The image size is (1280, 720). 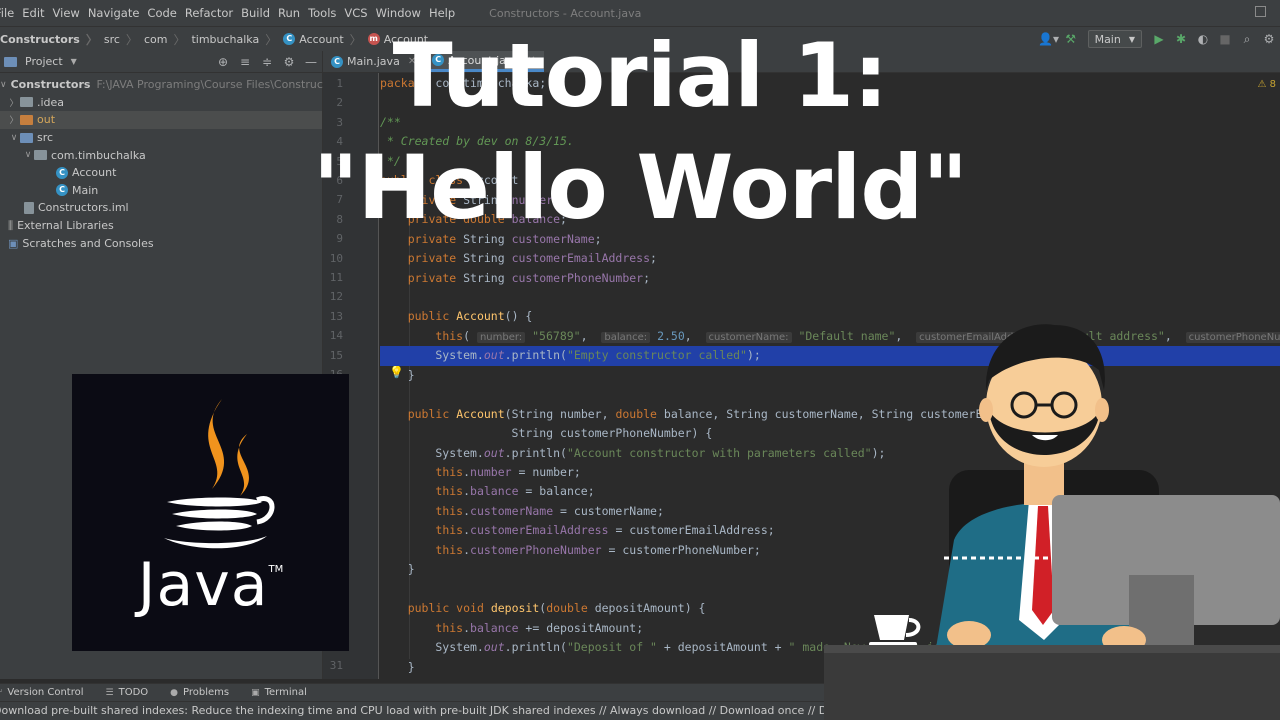 What do you see at coordinates (9, 13) in the screenshot?
I see `menu-file: File` at bounding box center [9, 13].